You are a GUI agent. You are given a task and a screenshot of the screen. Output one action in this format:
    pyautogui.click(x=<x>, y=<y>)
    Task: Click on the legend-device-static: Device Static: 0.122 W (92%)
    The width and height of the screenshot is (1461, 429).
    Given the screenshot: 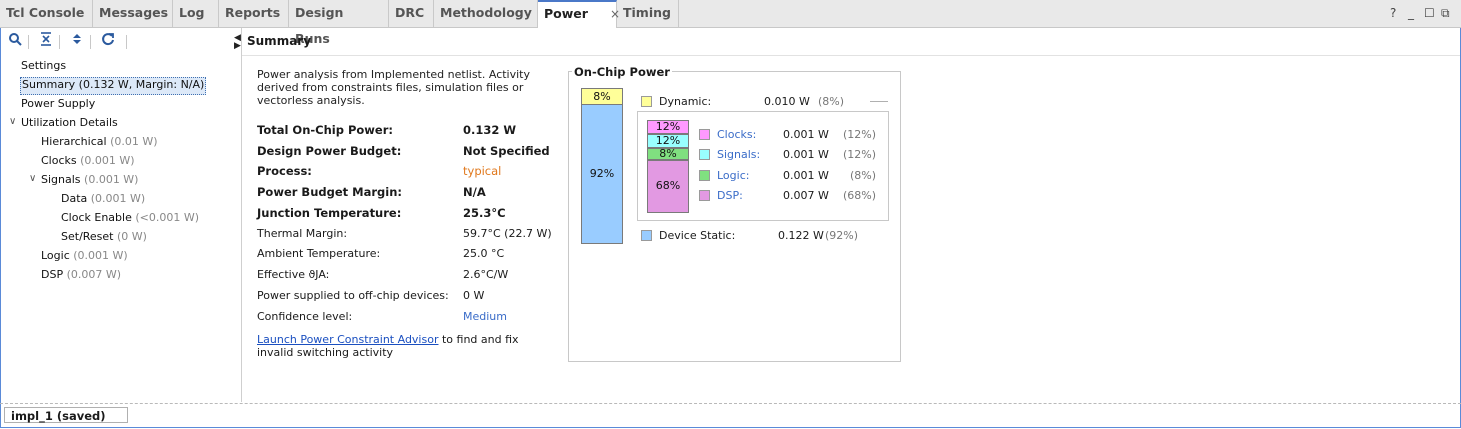 What is the action you would take?
    pyautogui.click(x=756, y=236)
    